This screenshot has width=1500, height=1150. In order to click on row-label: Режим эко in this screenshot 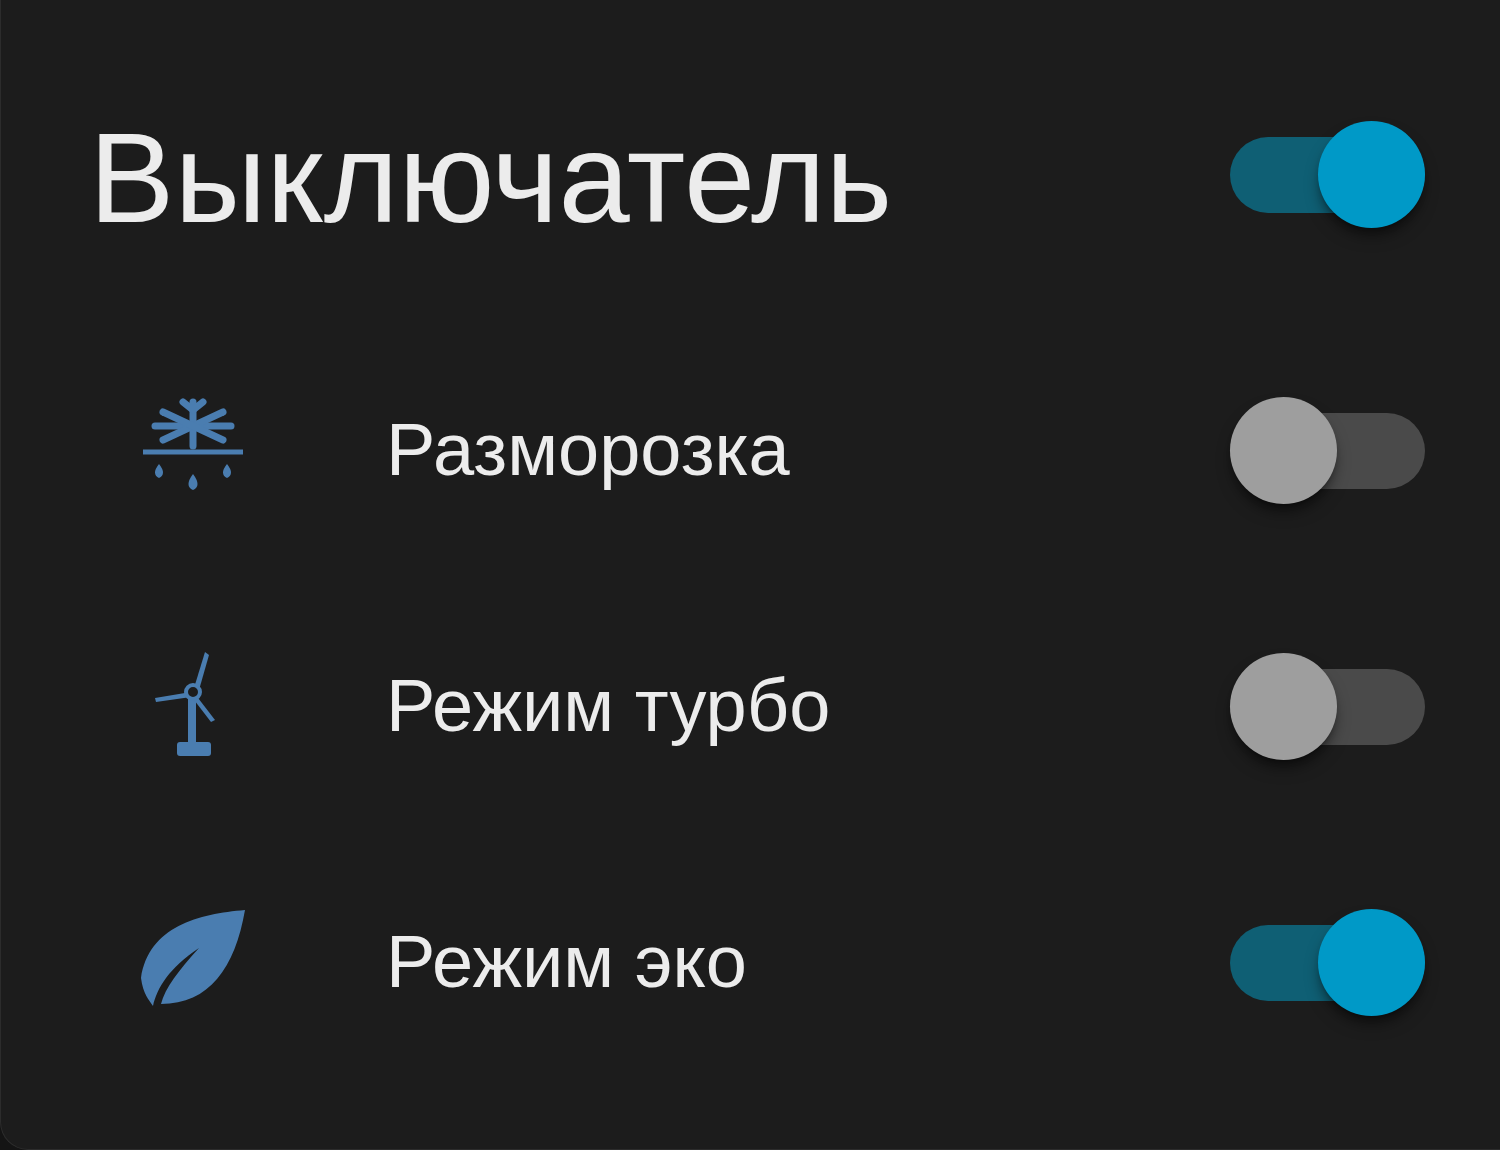, I will do `click(567, 962)`.